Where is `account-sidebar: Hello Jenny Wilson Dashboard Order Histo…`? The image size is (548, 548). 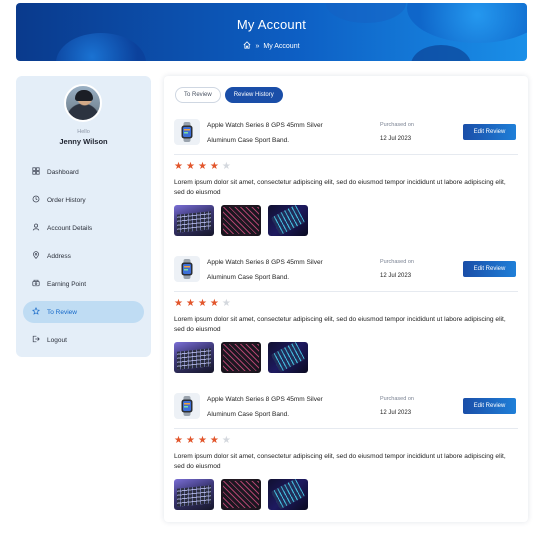
account-sidebar: Hello Jenny Wilson Dashboard Order Histo… is located at coordinates (83, 216).